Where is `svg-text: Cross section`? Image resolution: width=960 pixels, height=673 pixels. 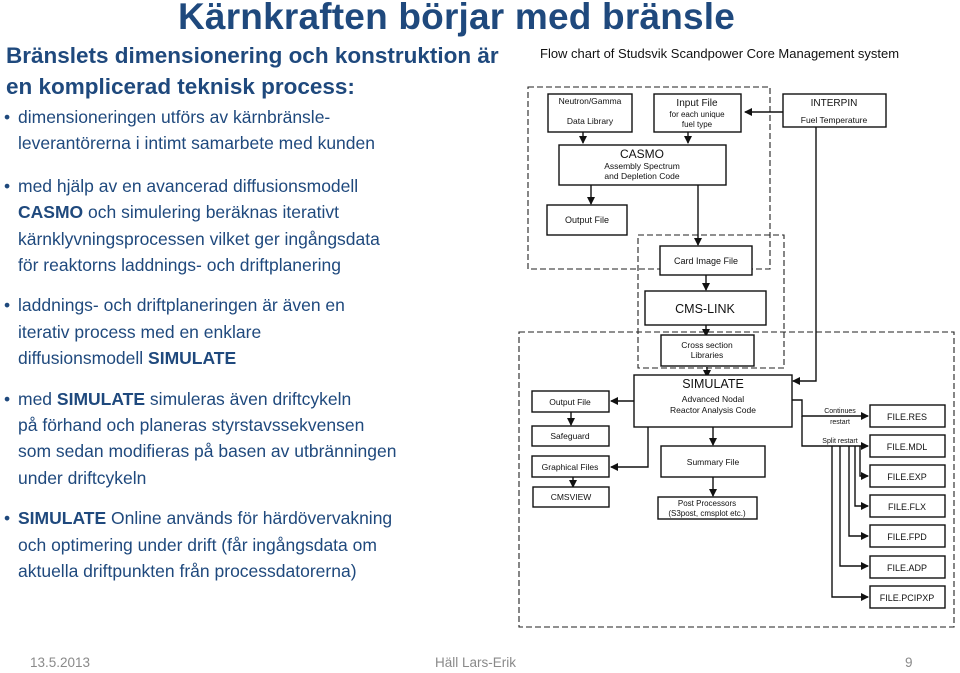 svg-text: Cross section is located at coordinates (707, 345).